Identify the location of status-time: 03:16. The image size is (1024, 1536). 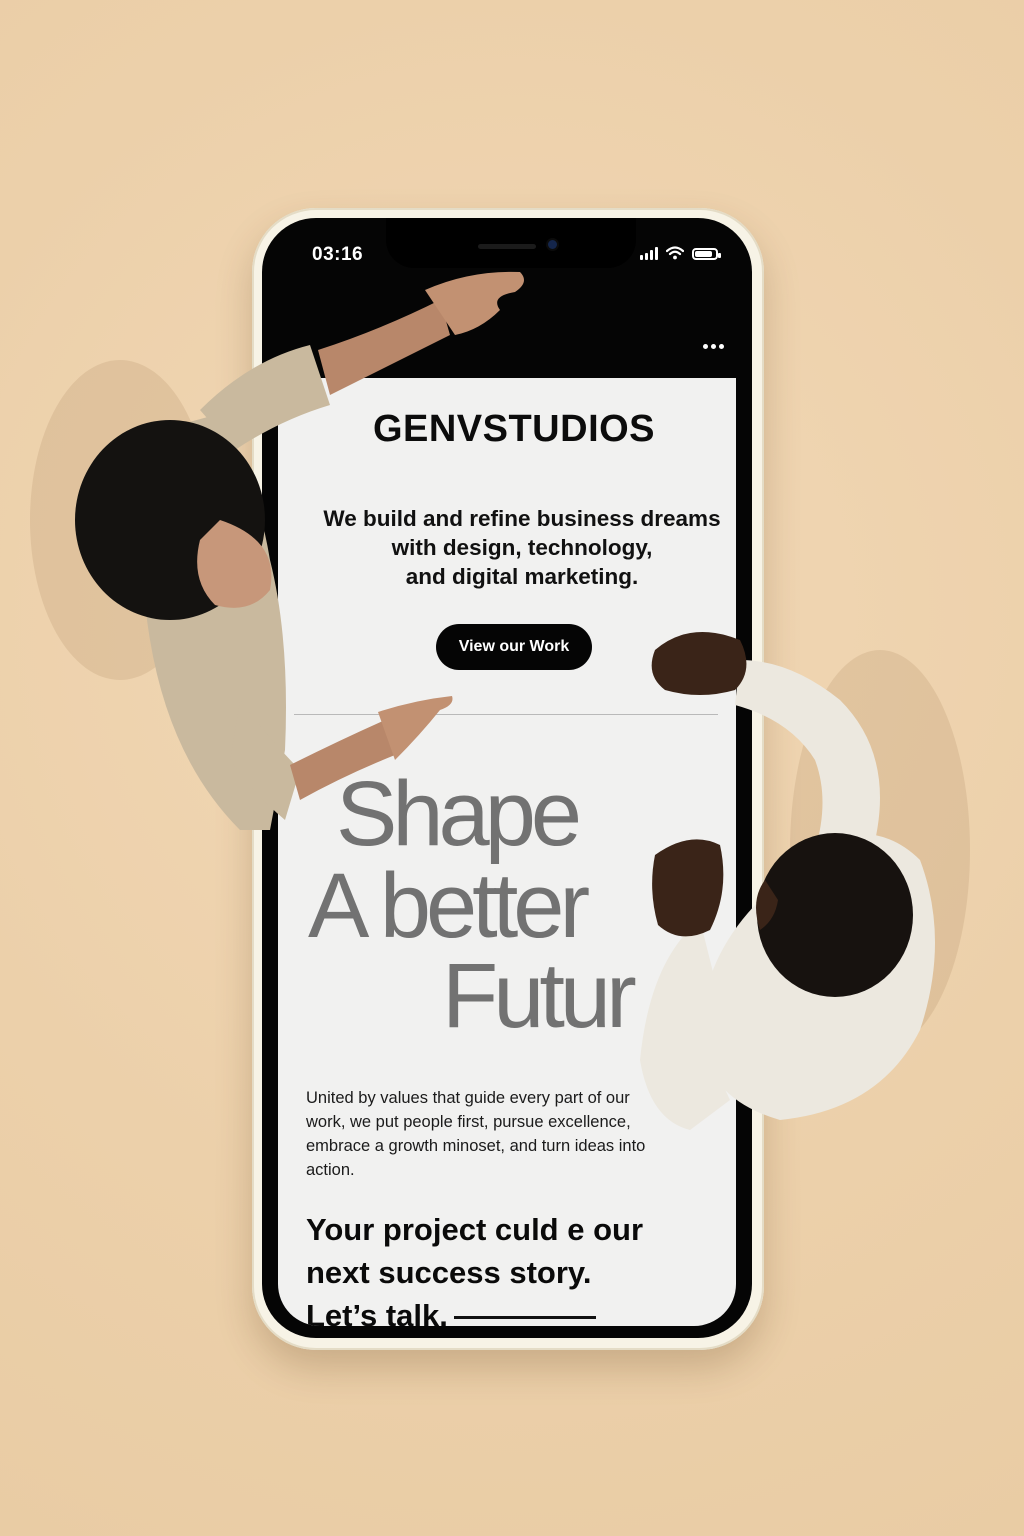
(338, 254).